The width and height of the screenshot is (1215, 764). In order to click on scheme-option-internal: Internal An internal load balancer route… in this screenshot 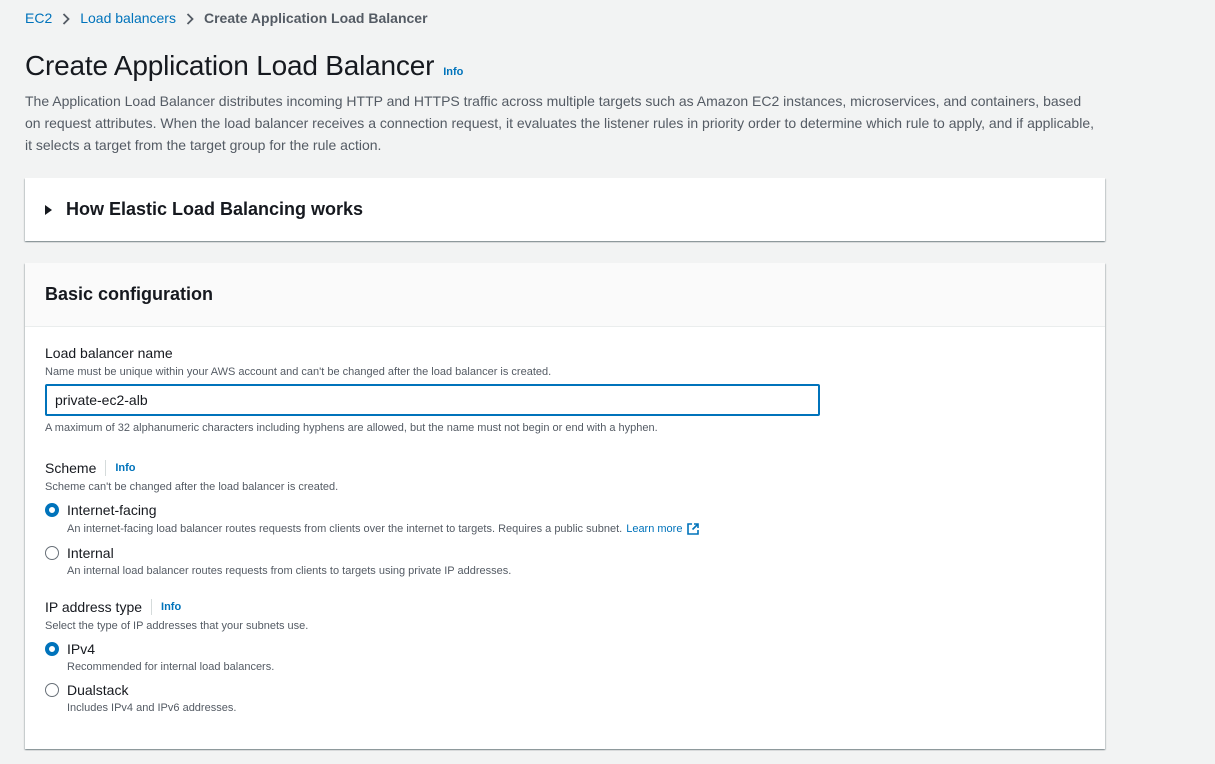, I will do `click(565, 560)`.